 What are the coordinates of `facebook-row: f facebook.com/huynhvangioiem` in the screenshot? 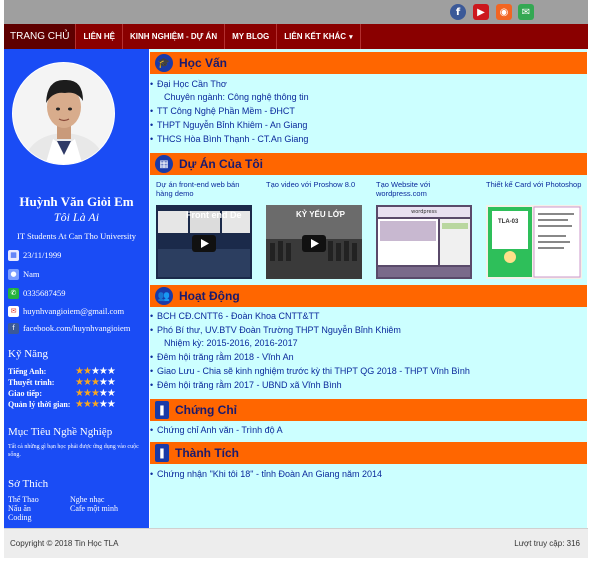 It's located at (69, 328).